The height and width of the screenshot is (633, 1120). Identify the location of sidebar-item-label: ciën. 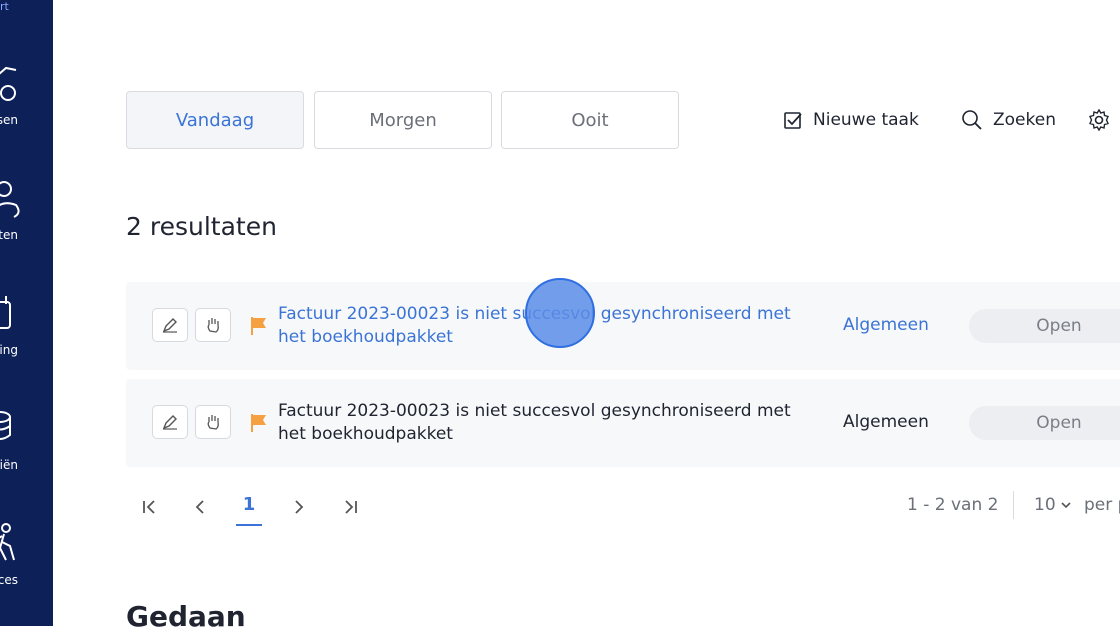
(9, 465).